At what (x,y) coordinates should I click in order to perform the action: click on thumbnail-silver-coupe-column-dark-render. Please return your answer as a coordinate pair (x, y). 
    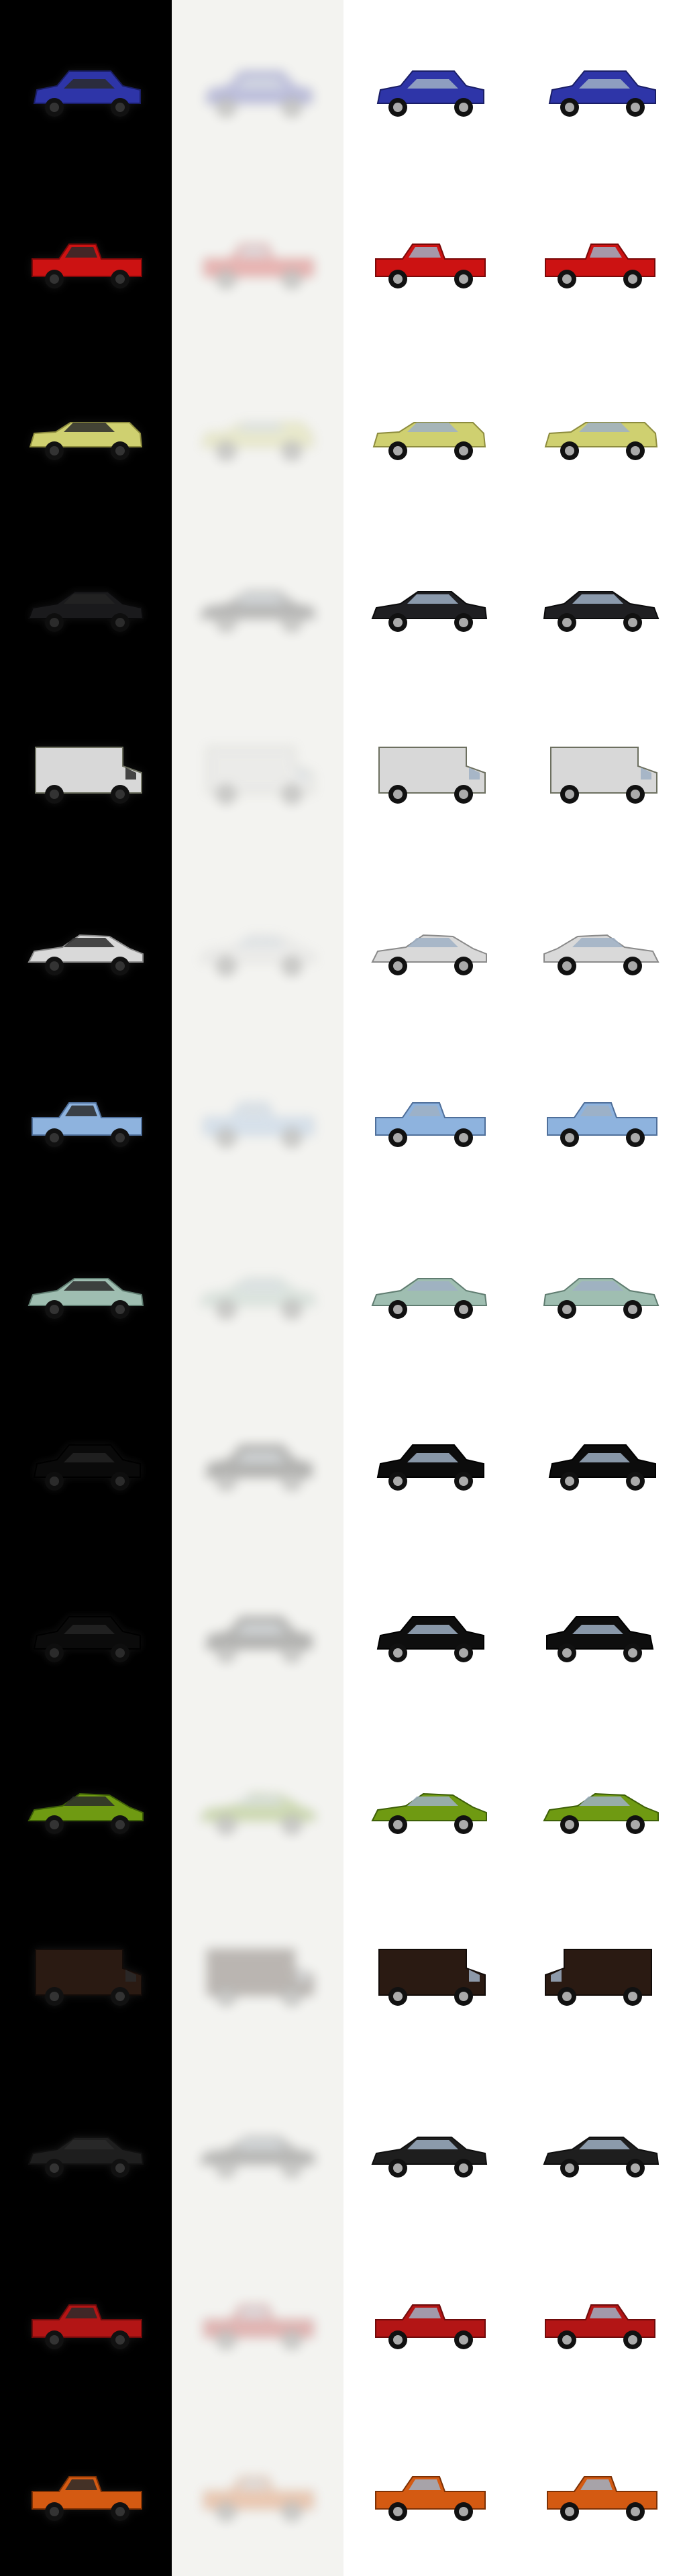
    Looking at the image, I should click on (86, 944).